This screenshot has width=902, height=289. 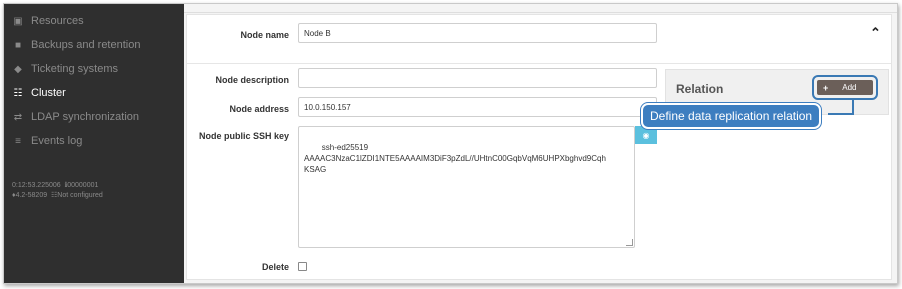 What do you see at coordinates (700, 89) in the screenshot?
I see `relation-title: Relation` at bounding box center [700, 89].